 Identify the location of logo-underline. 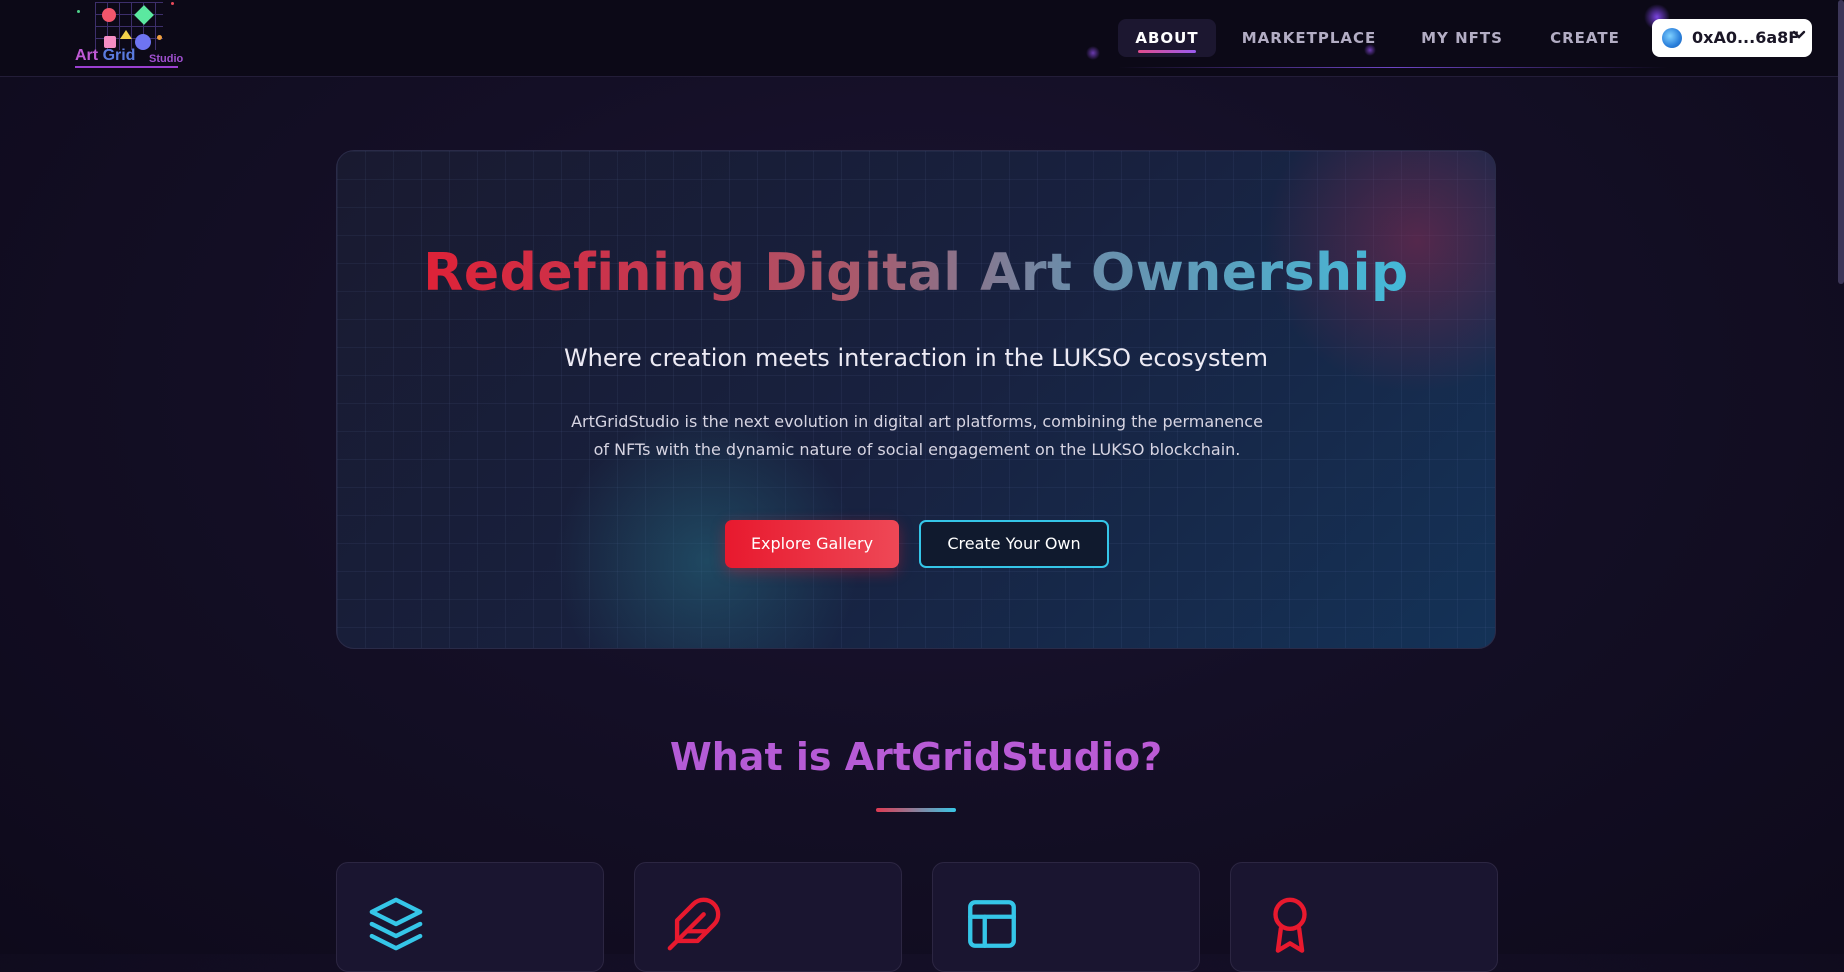
(126, 67).